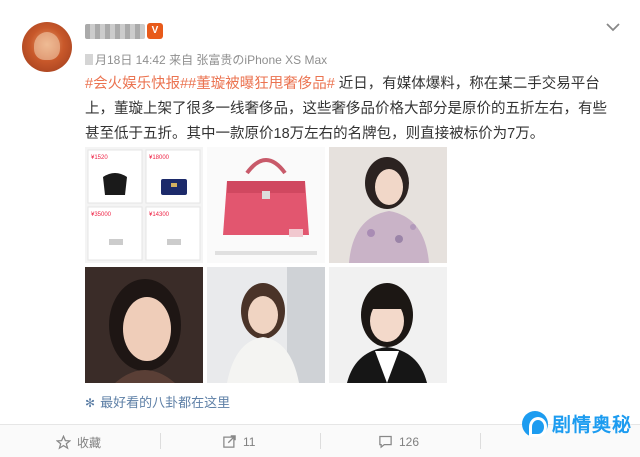 This screenshot has height=457, width=640. Describe the element at coordinates (238, 441) in the screenshot. I see `repost-button: 11` at that location.